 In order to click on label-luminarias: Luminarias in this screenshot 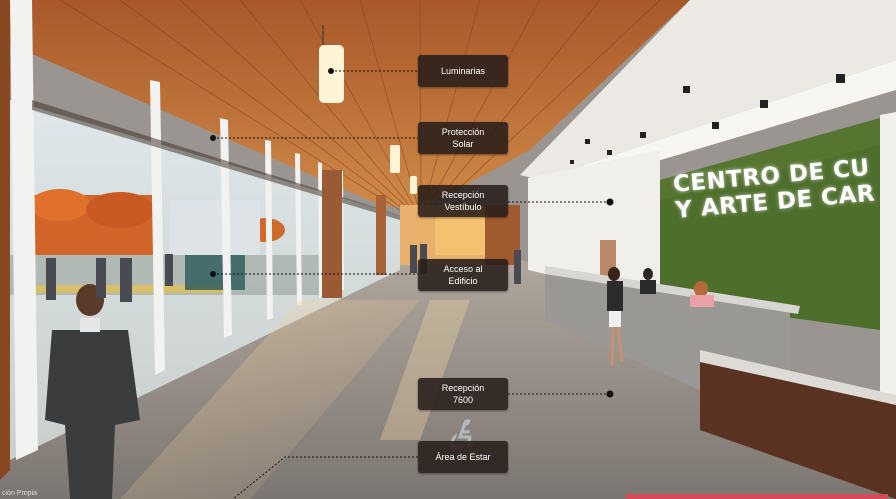, I will do `click(463, 71)`.